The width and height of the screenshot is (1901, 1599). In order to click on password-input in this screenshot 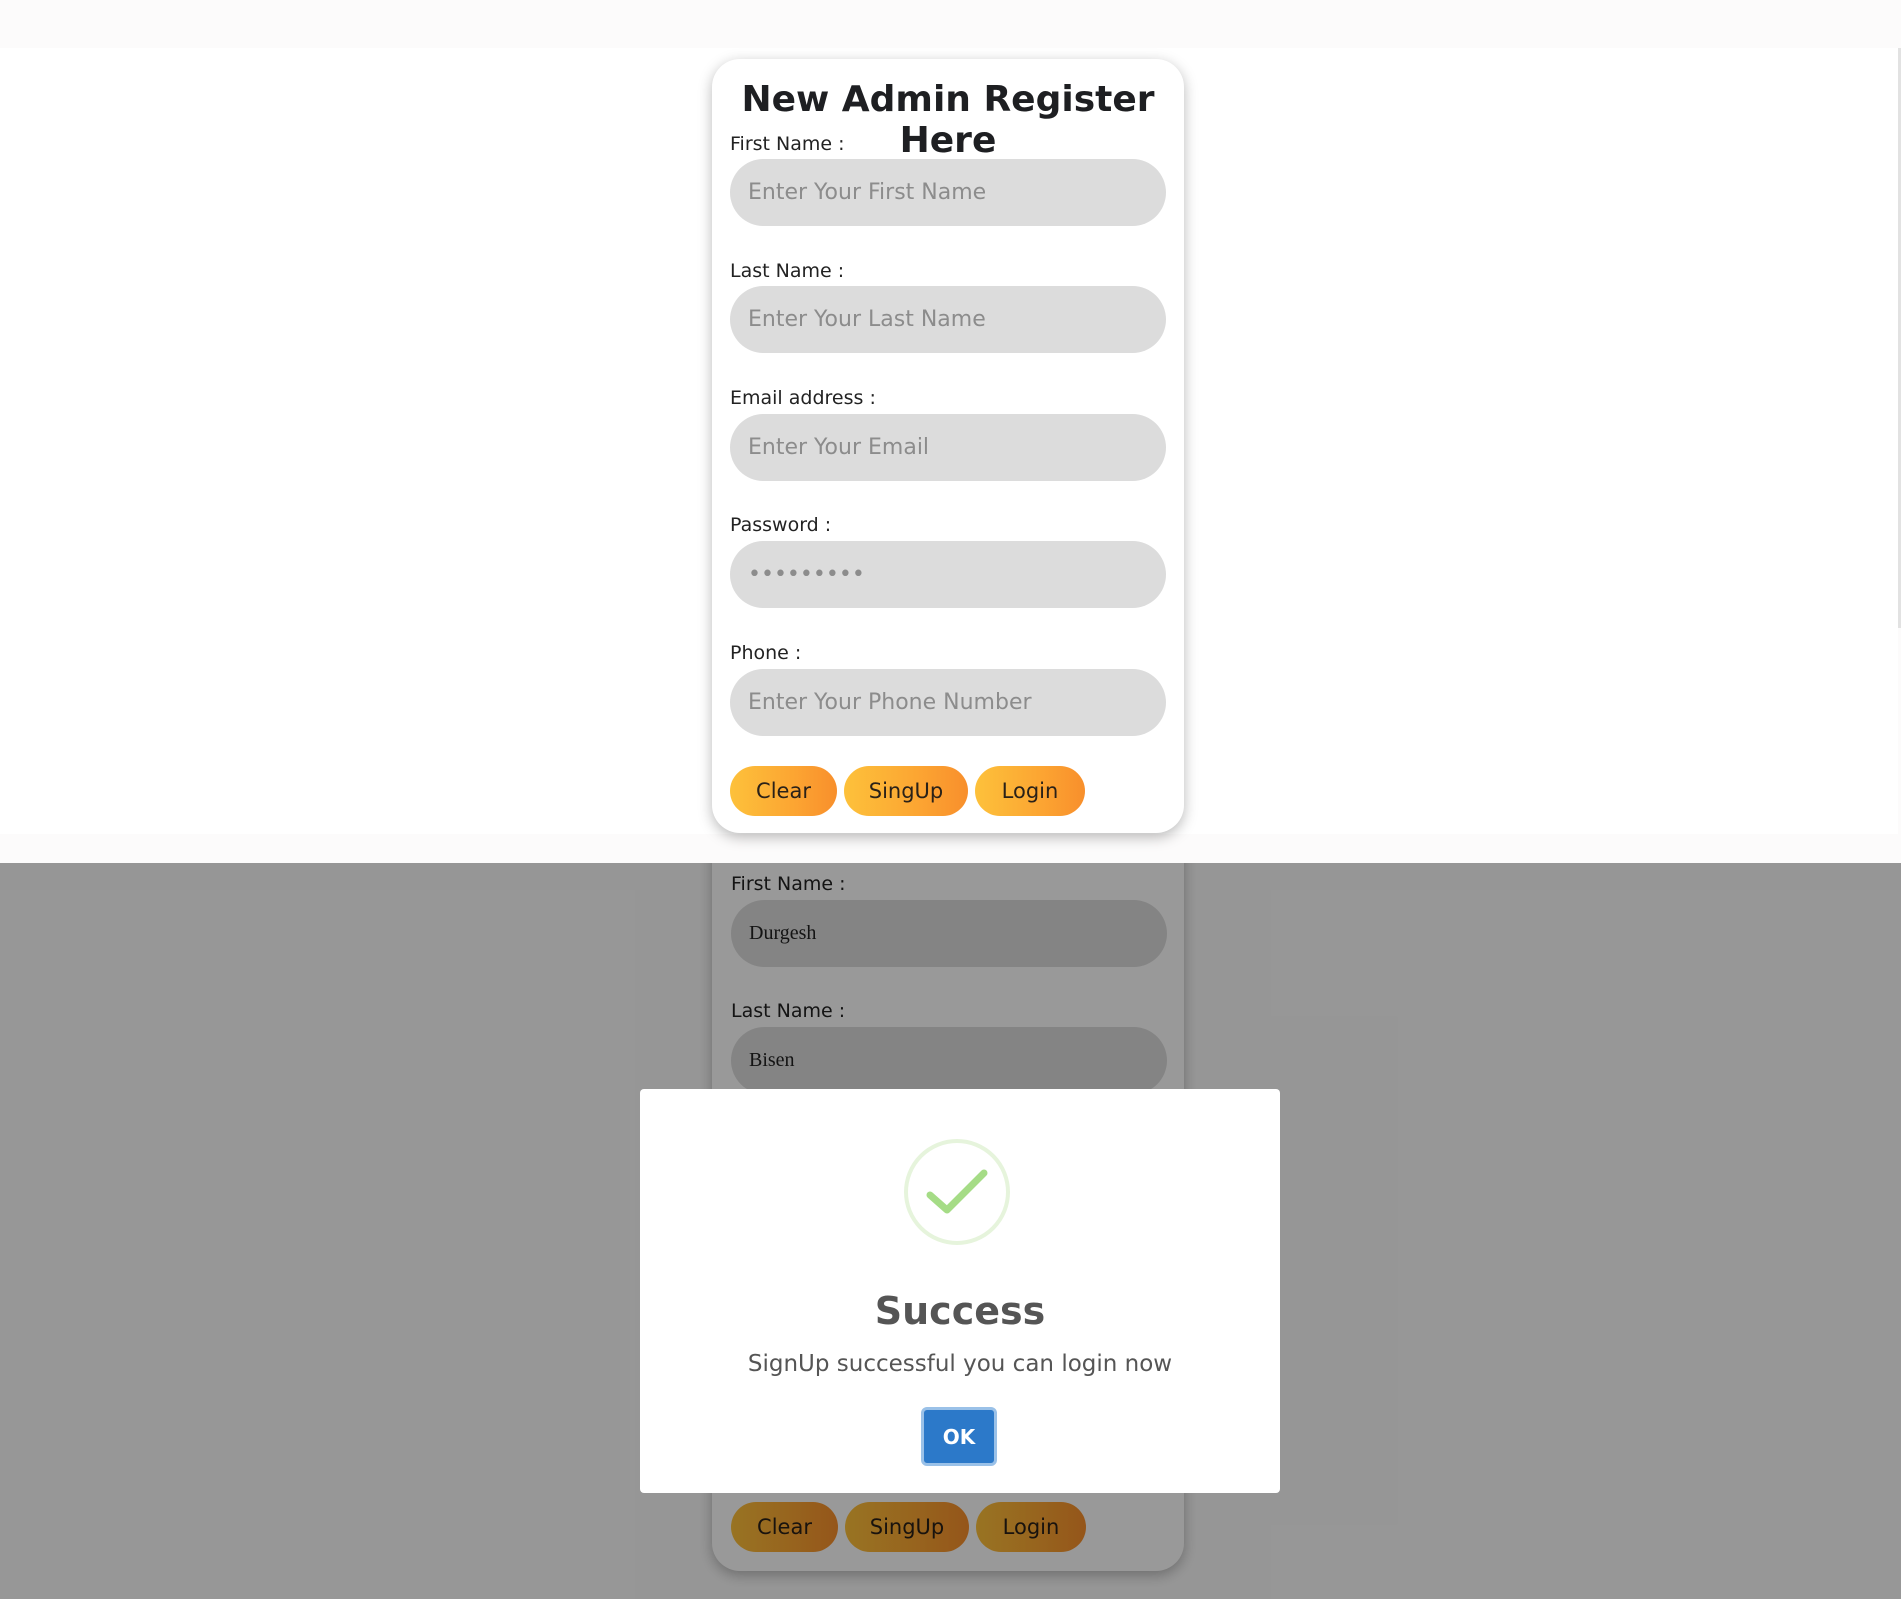, I will do `click(948, 574)`.